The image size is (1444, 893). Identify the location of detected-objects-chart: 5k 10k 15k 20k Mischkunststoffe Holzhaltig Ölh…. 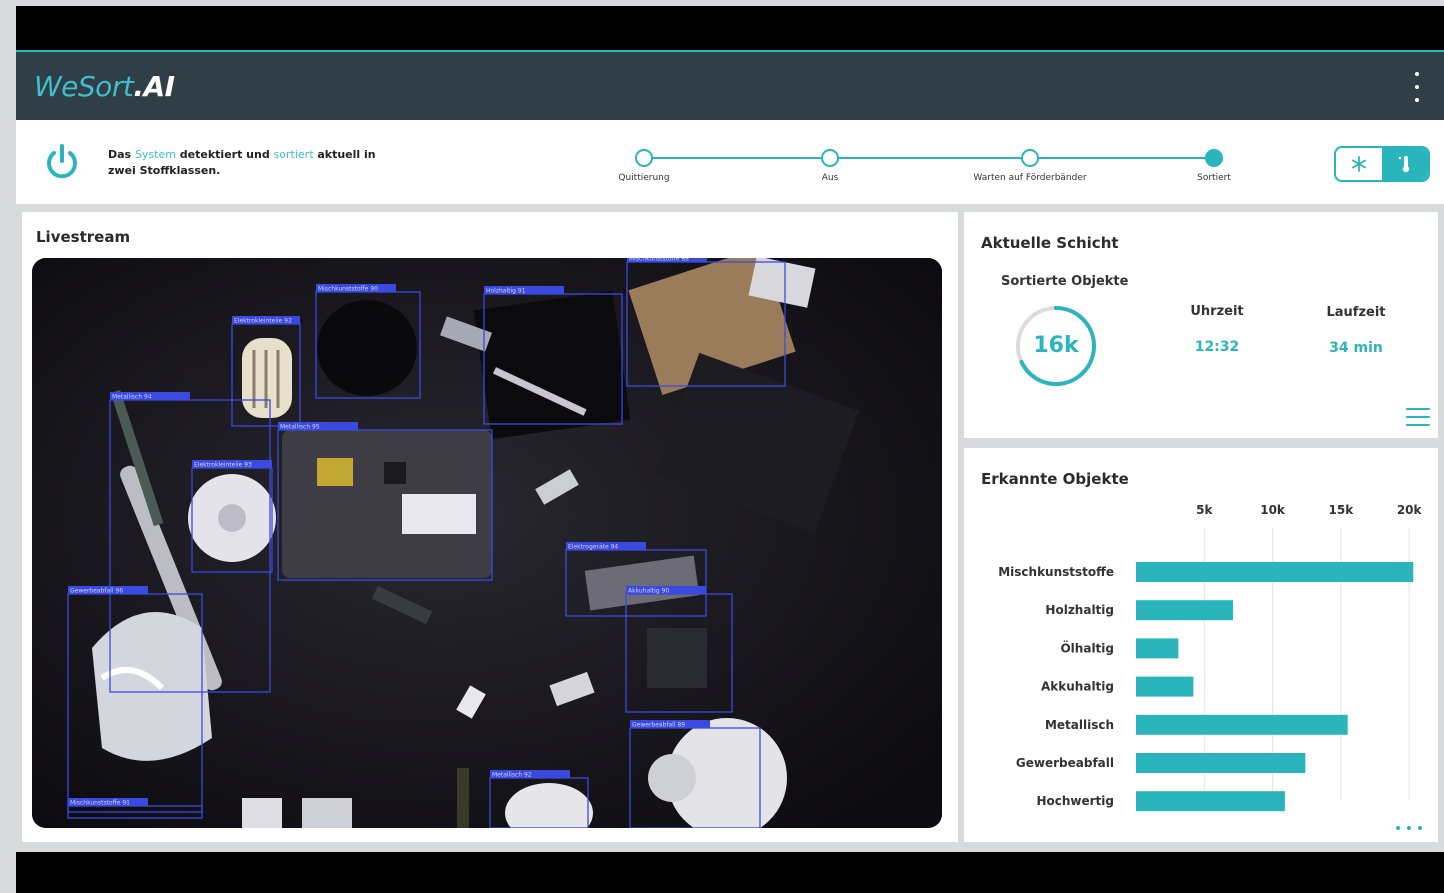
(1210, 657).